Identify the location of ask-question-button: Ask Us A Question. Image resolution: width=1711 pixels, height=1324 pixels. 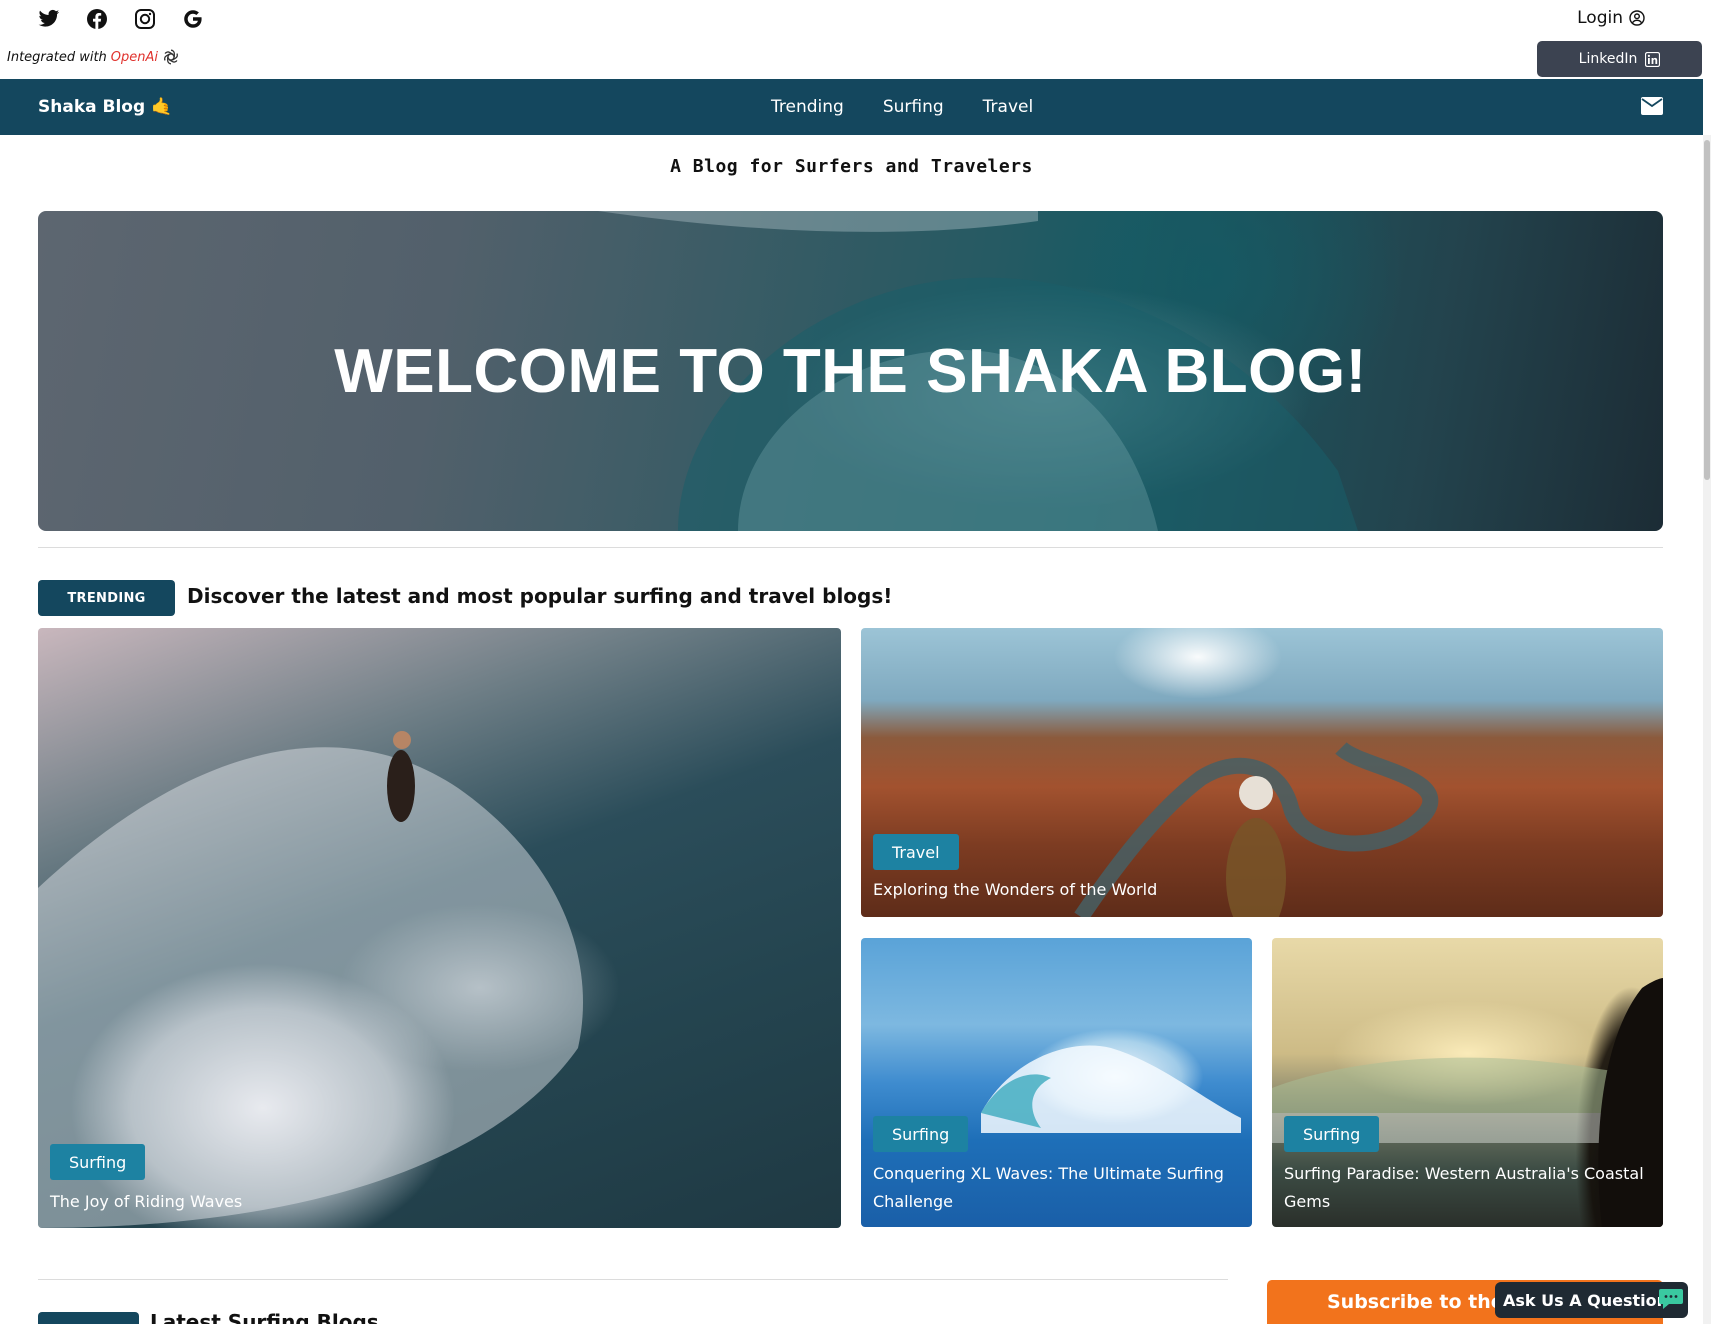
(1591, 1300).